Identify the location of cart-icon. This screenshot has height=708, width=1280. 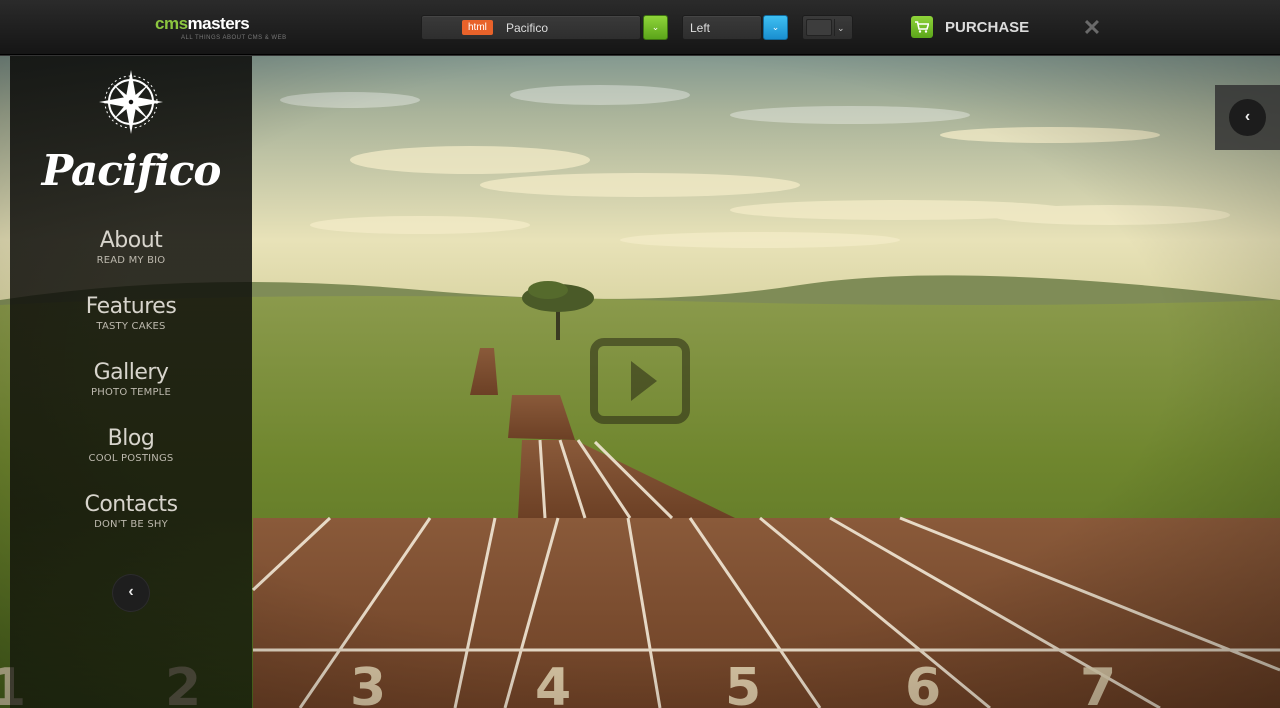
(922, 27).